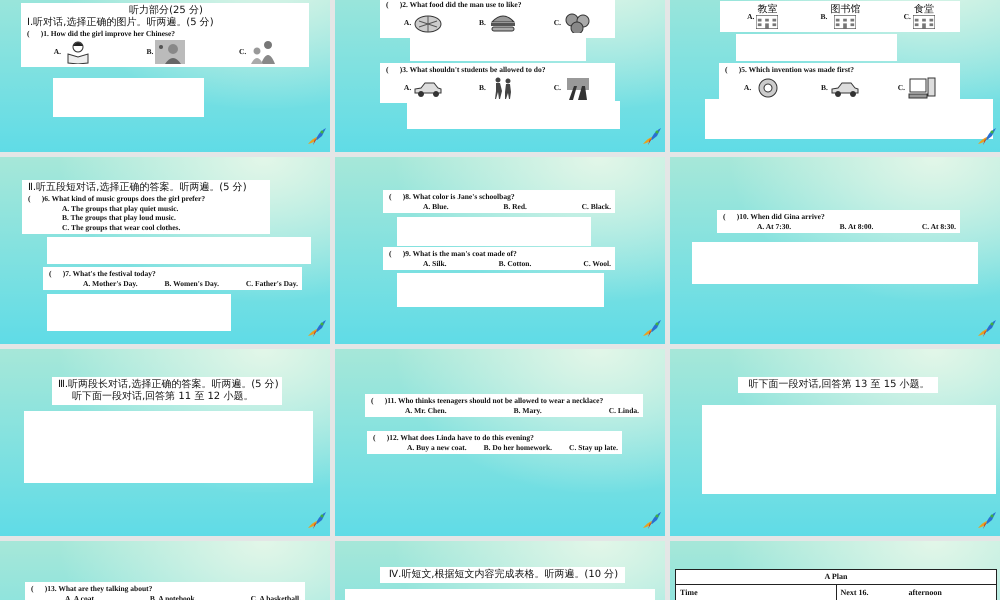  Describe the element at coordinates (836, 577) in the screenshot. I see `table-header: A Plan` at that location.